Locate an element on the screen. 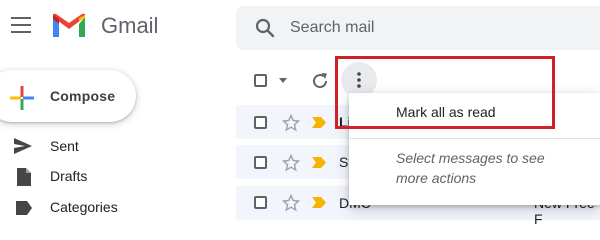  compose-label: Compose is located at coordinates (83, 96).